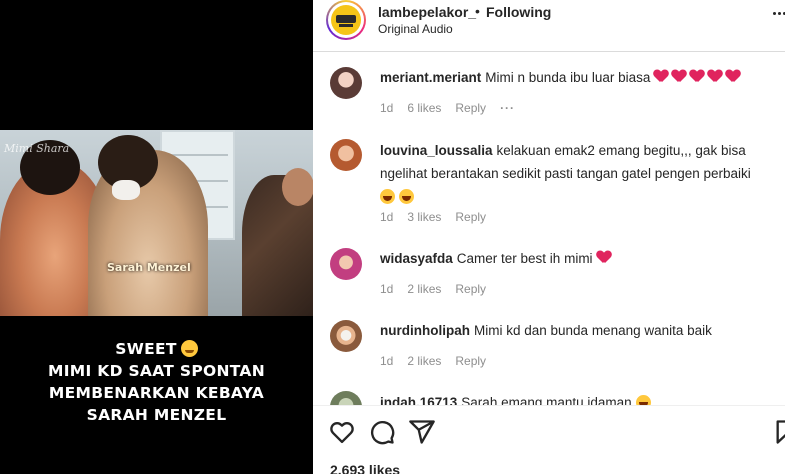  Describe the element at coordinates (422, 432) in the screenshot. I see `share-icon` at that location.